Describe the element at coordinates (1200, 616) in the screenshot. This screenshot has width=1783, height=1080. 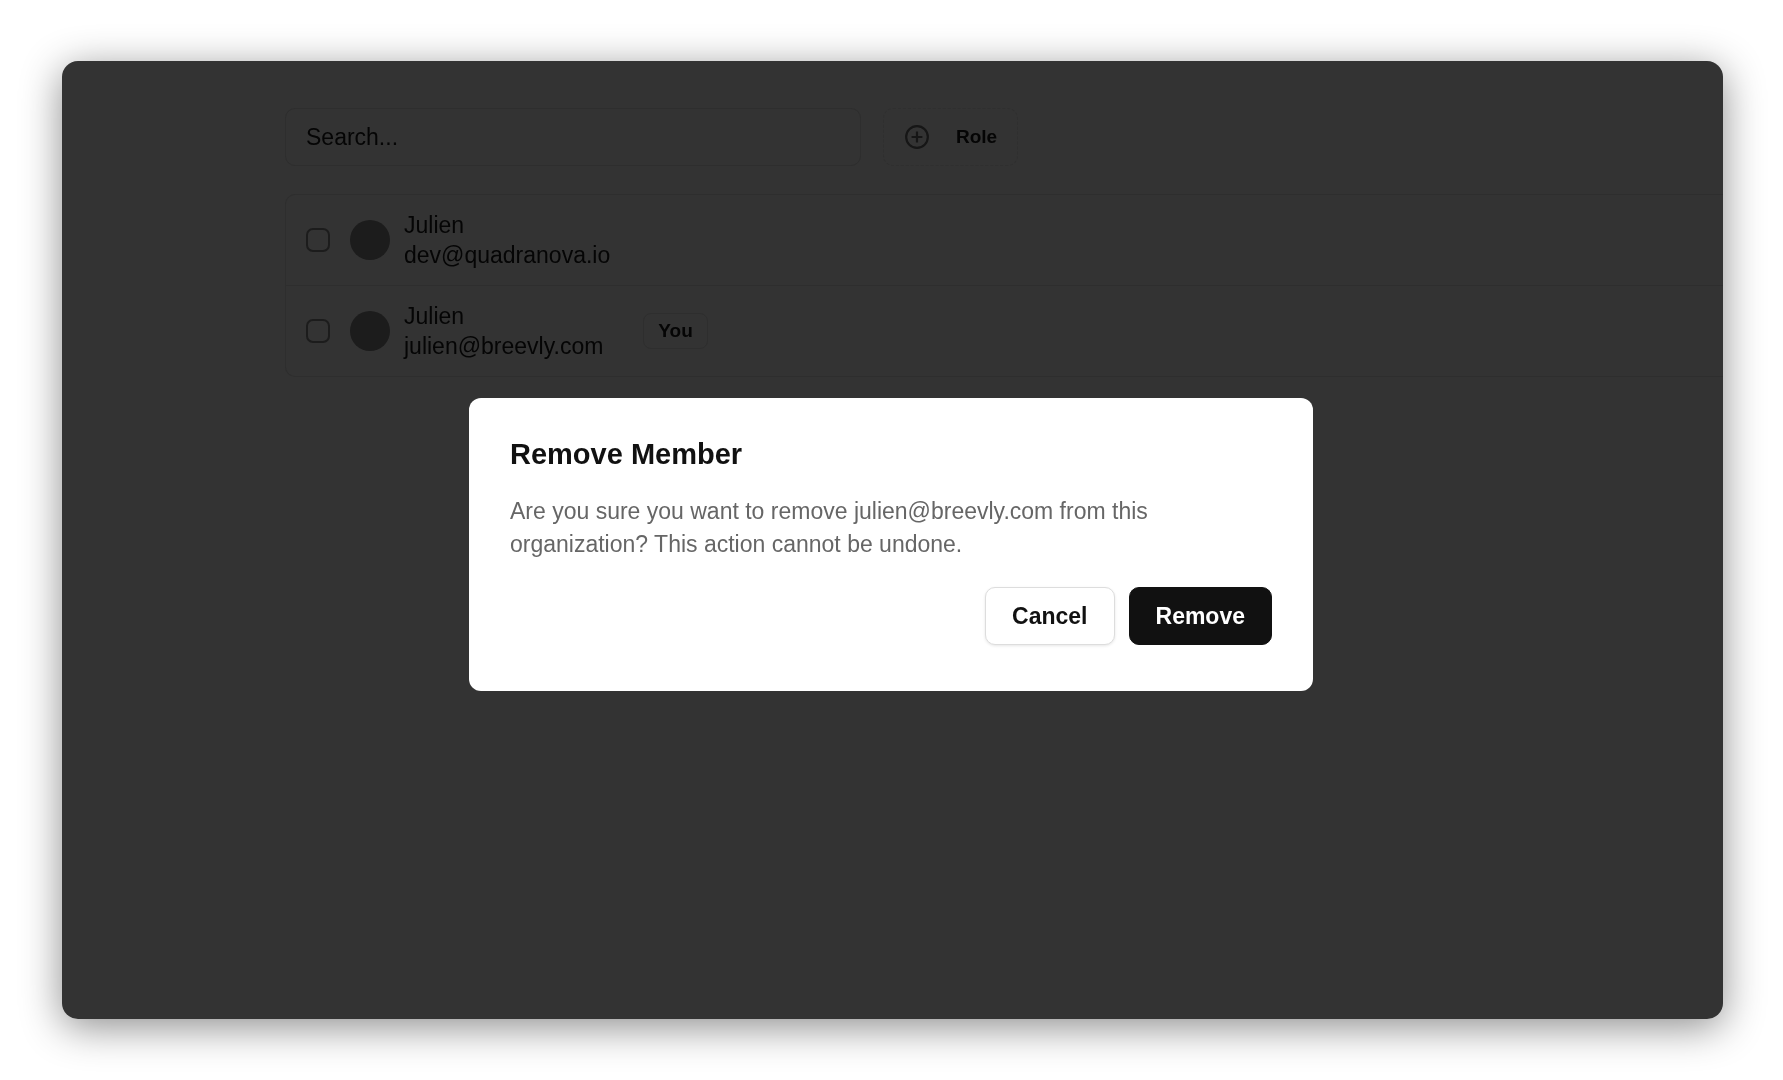
I see `remove-button: Remove` at that location.